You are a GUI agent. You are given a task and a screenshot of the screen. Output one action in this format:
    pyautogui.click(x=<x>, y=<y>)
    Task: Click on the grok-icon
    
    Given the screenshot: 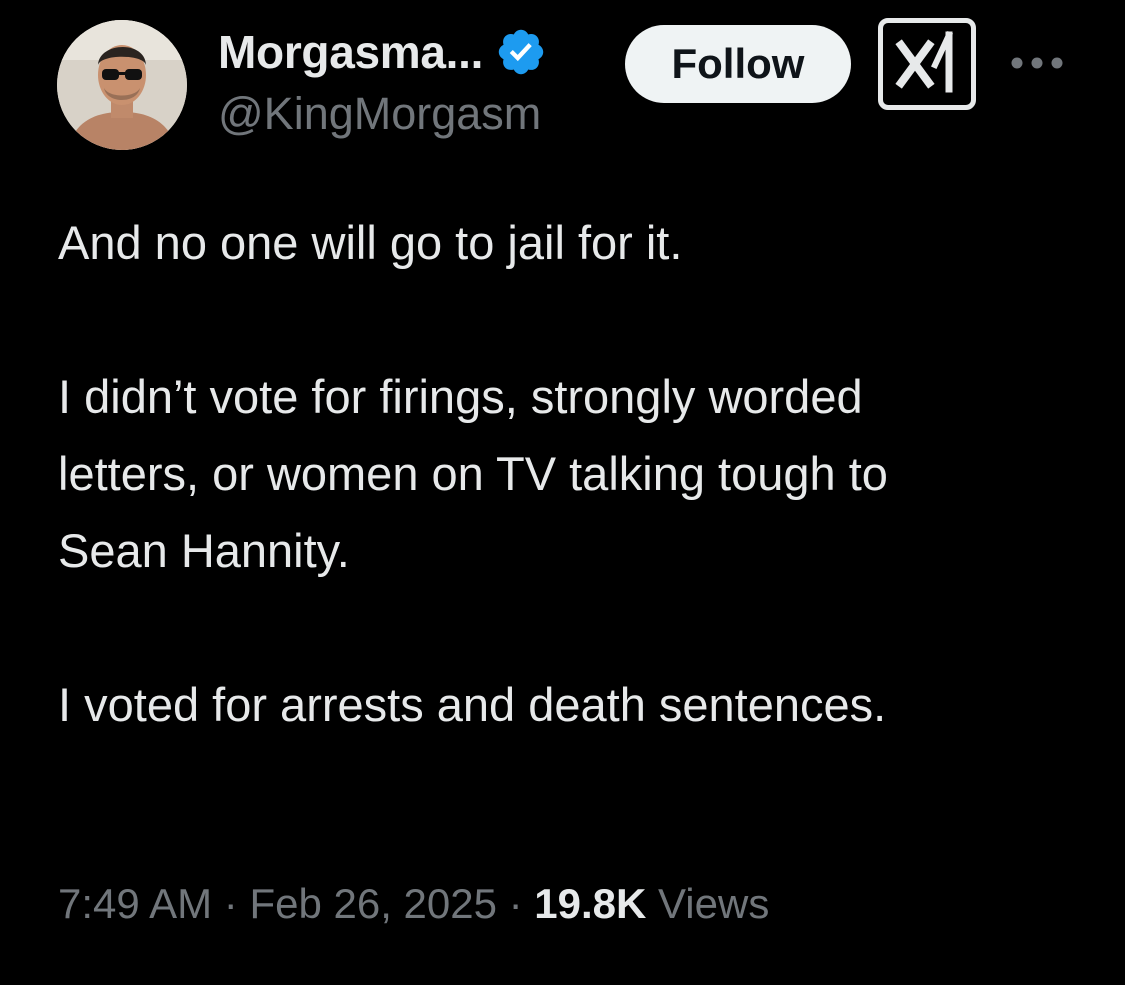 What is the action you would take?
    pyautogui.click(x=927, y=64)
    